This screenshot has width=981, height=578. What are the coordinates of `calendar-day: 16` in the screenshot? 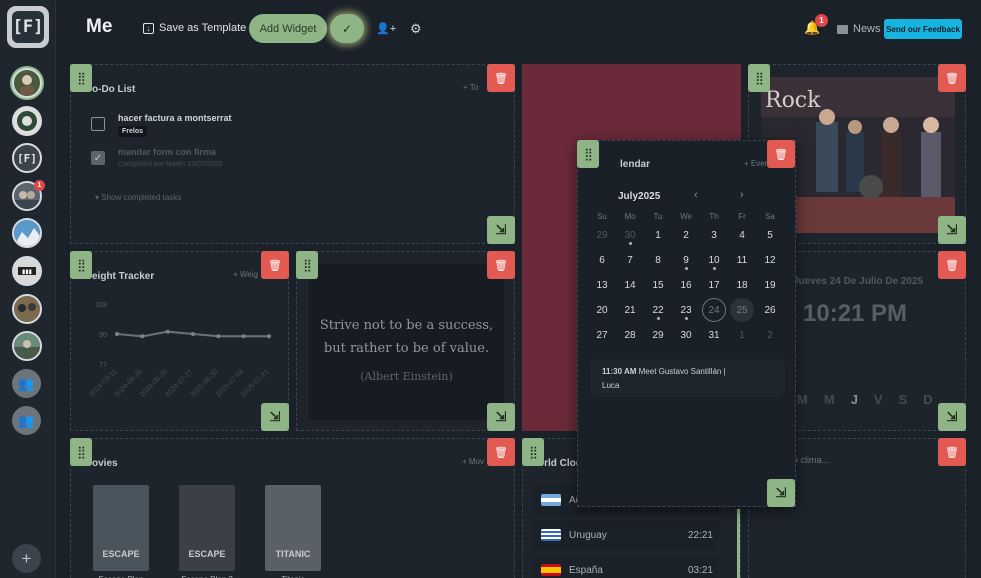 It's located at (686, 285).